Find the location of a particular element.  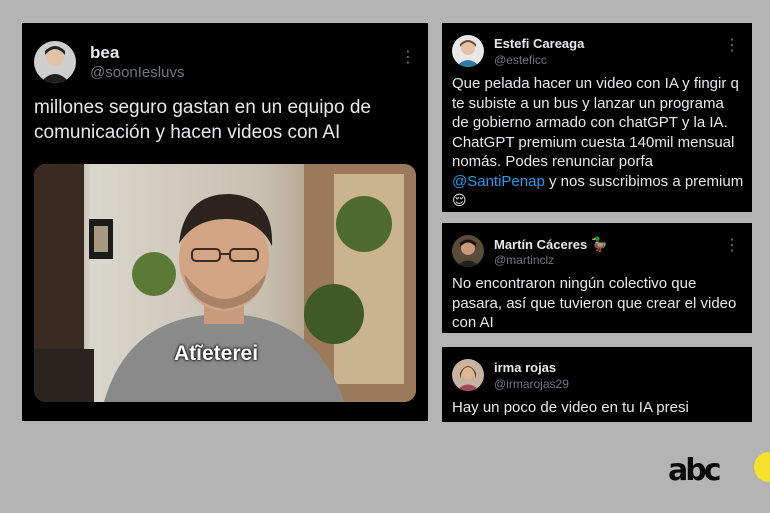

relieved-face-emoji: 😌 is located at coordinates (459, 200).